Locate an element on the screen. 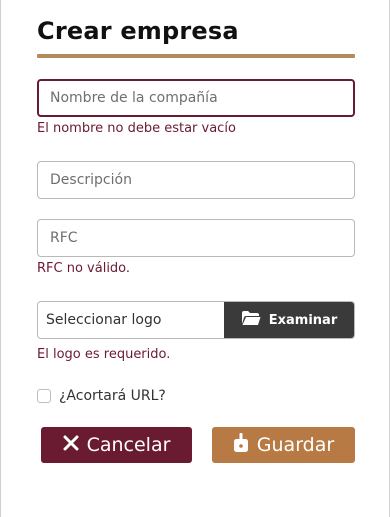 The width and height of the screenshot is (390, 517). rfc-error: RFC no válido. is located at coordinates (84, 268).